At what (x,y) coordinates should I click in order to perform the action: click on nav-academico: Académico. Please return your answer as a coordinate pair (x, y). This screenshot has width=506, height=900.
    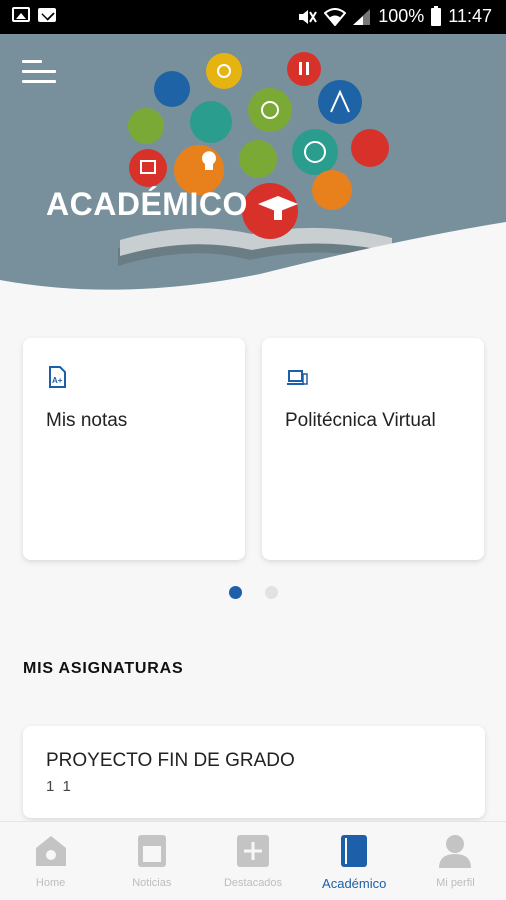
    Looking at the image, I should click on (354, 861).